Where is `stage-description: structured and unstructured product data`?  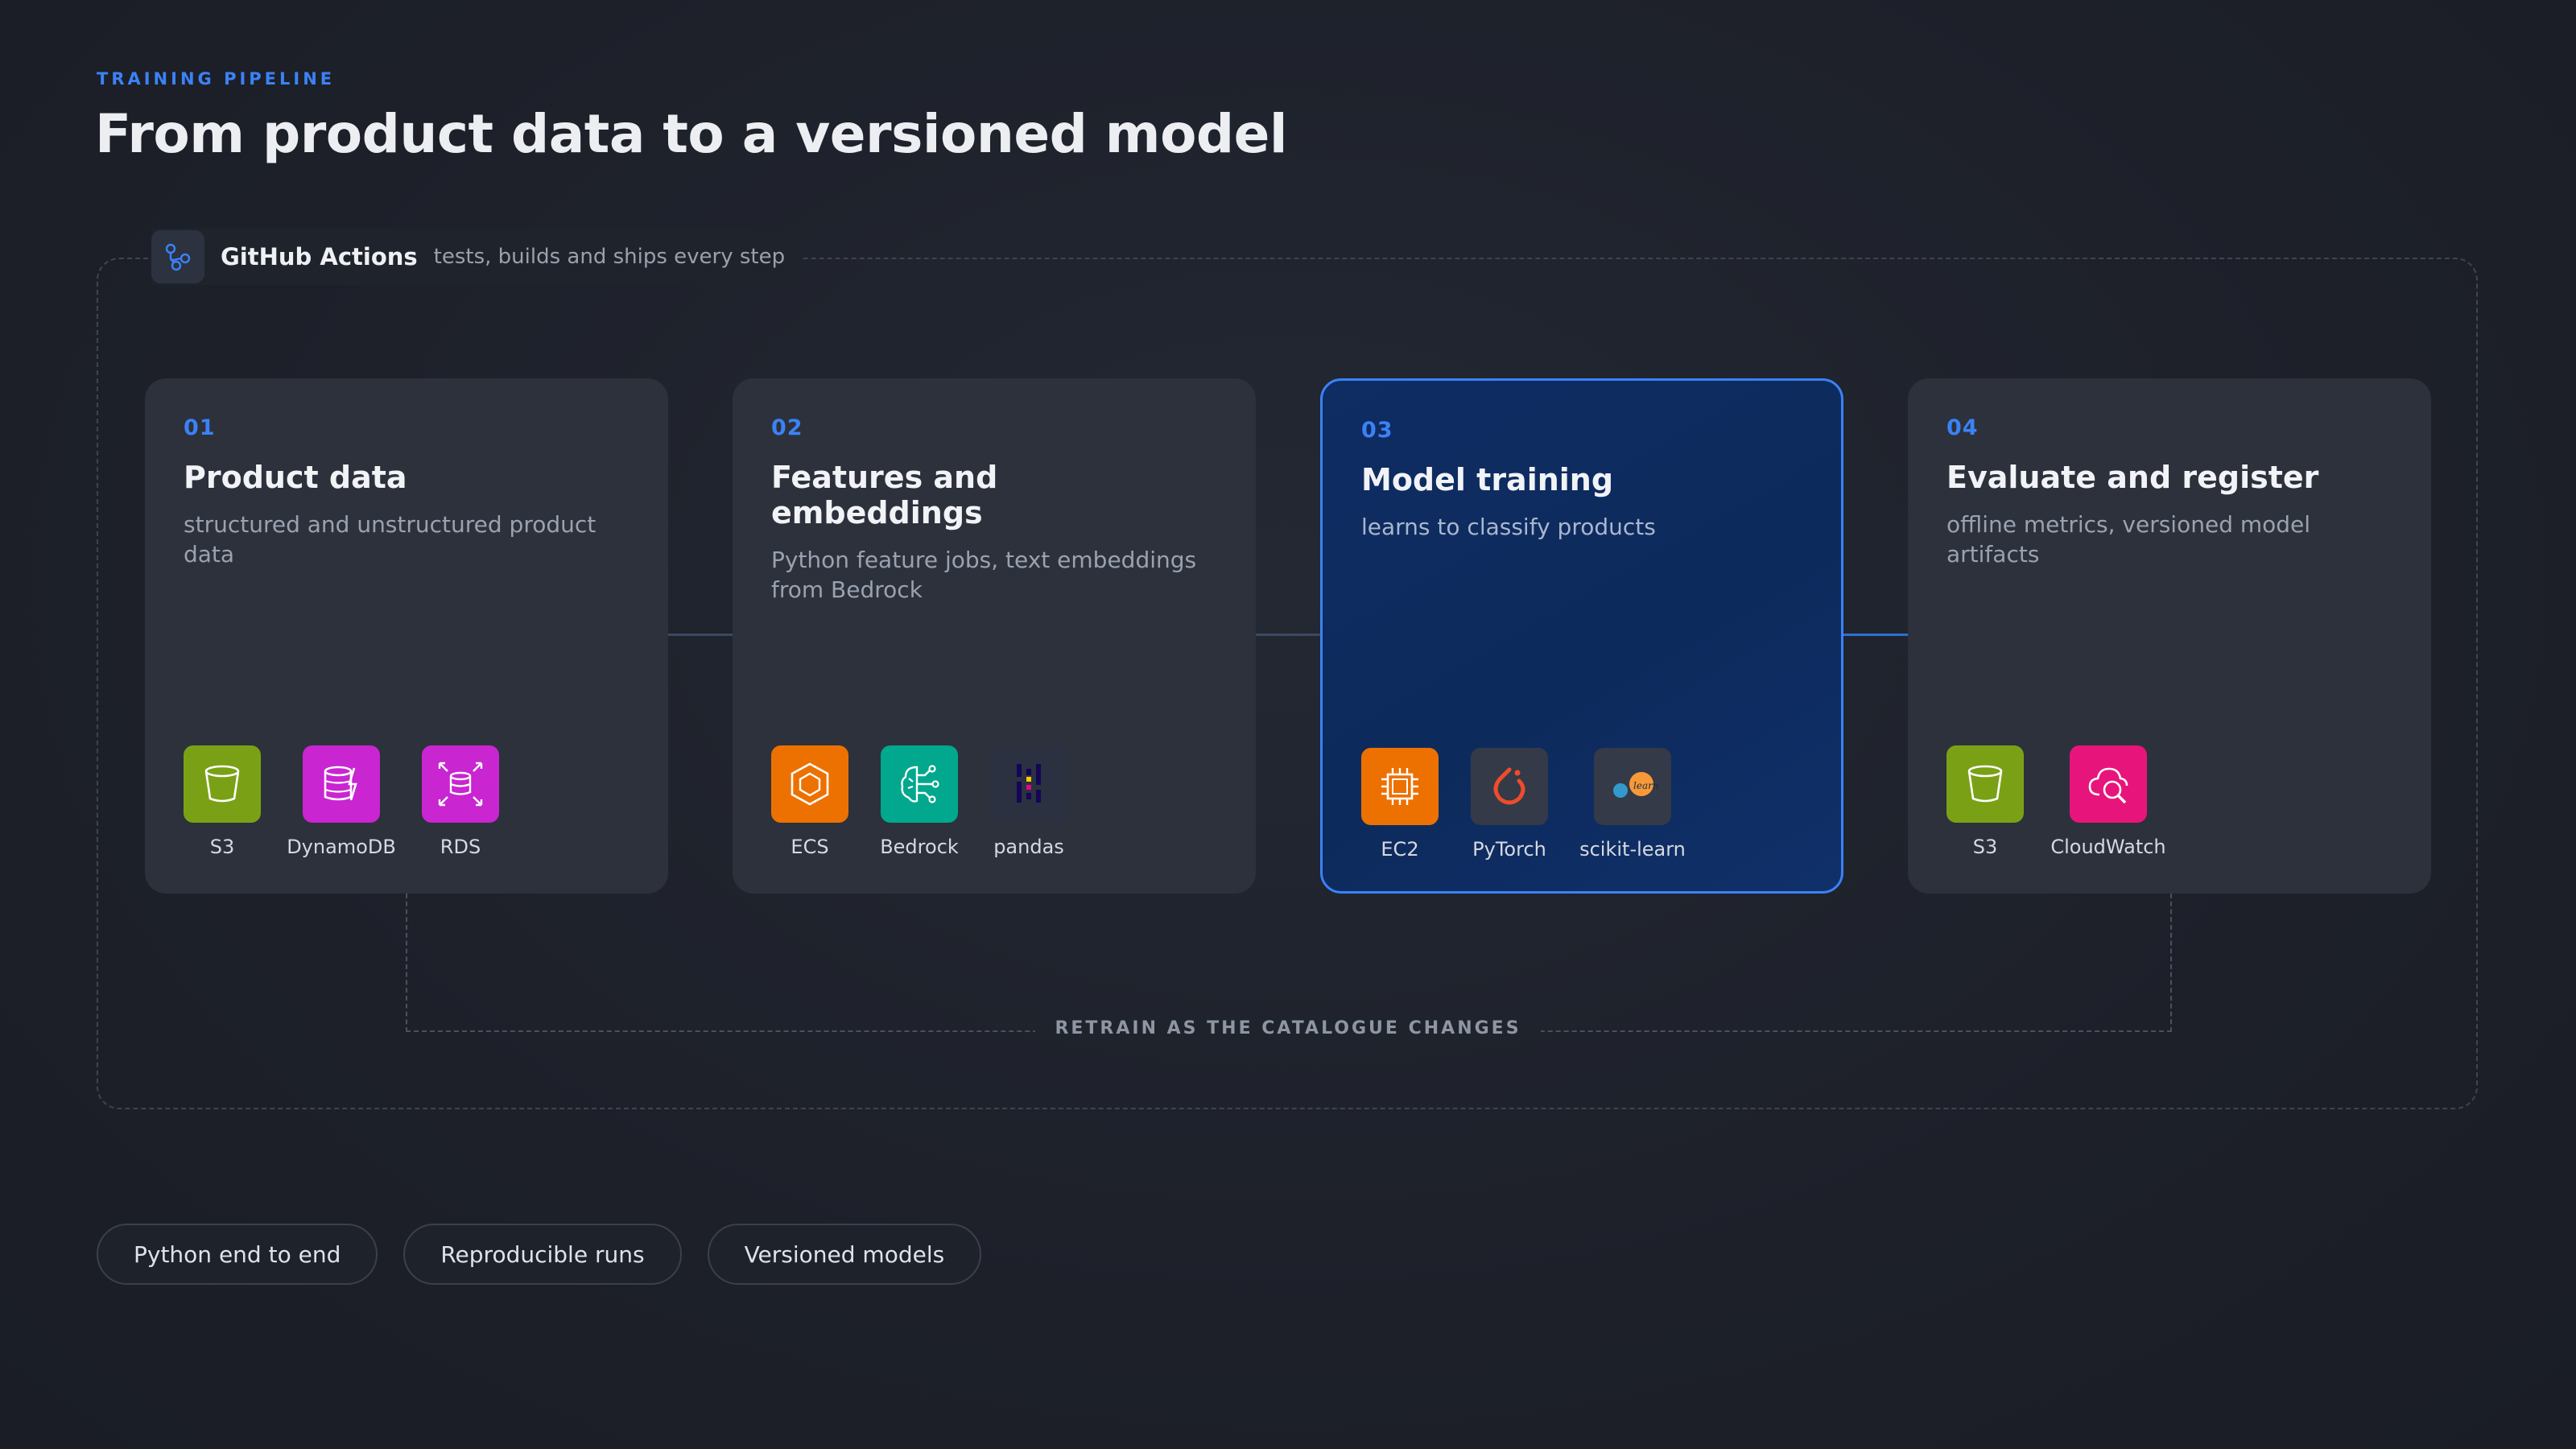
stage-description: structured and unstructured product data is located at coordinates (390, 539).